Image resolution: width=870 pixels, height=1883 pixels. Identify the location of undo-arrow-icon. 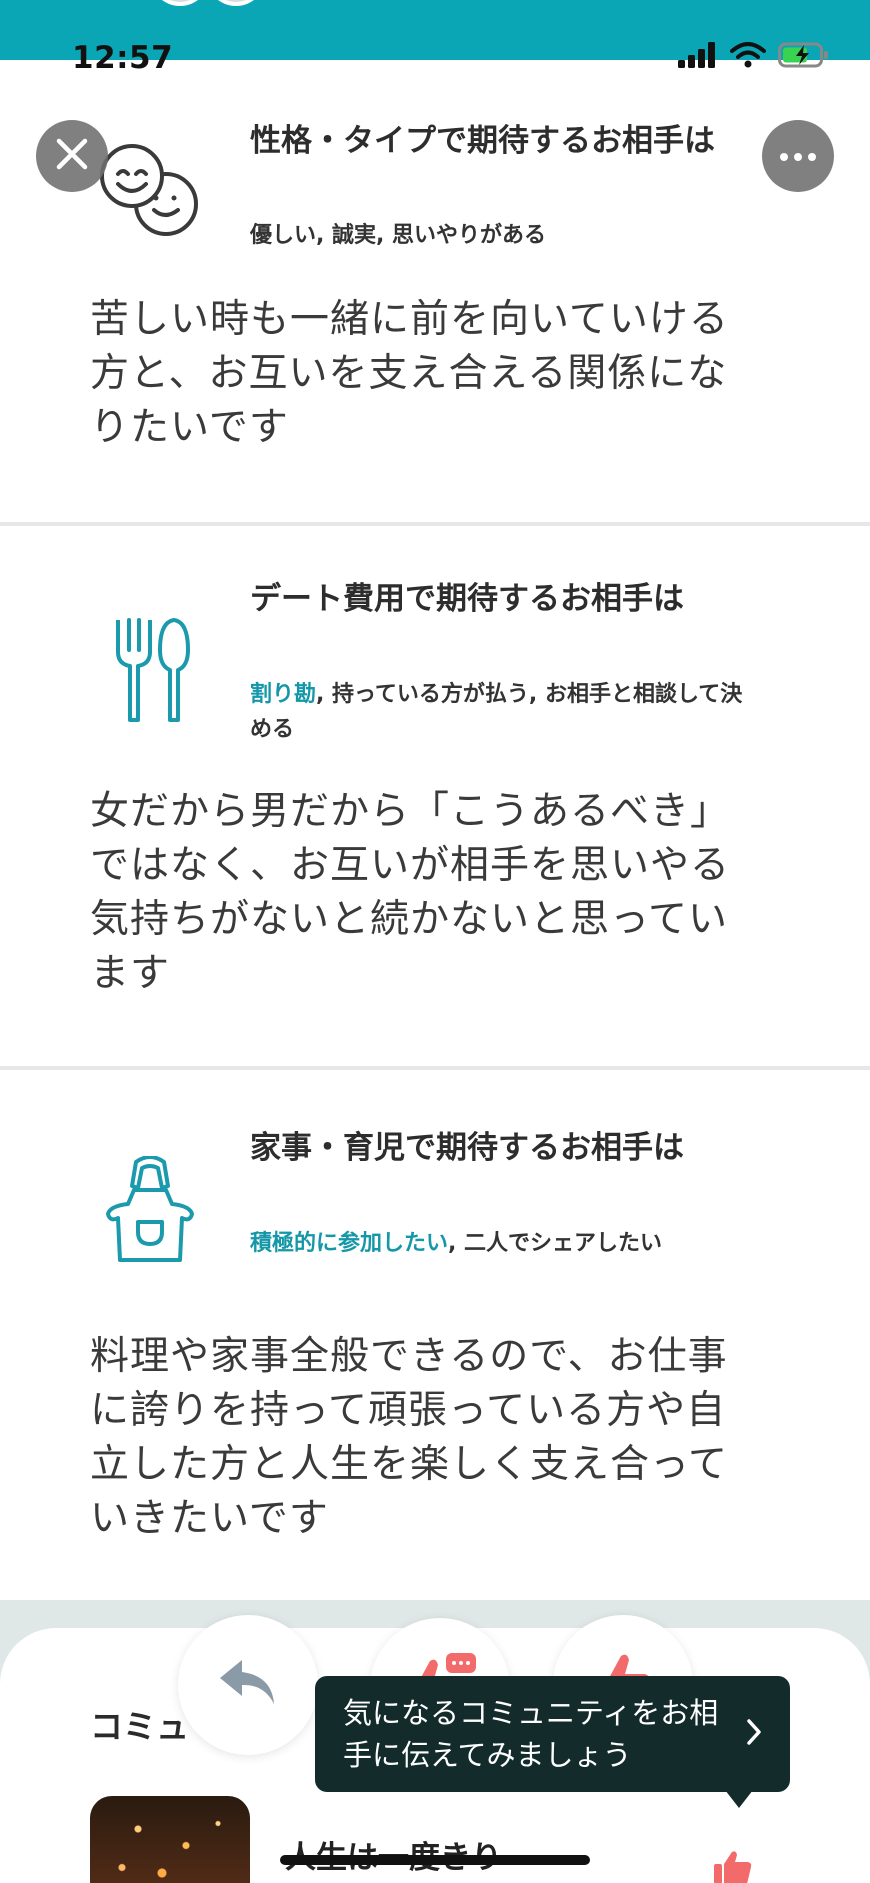
(248, 1685).